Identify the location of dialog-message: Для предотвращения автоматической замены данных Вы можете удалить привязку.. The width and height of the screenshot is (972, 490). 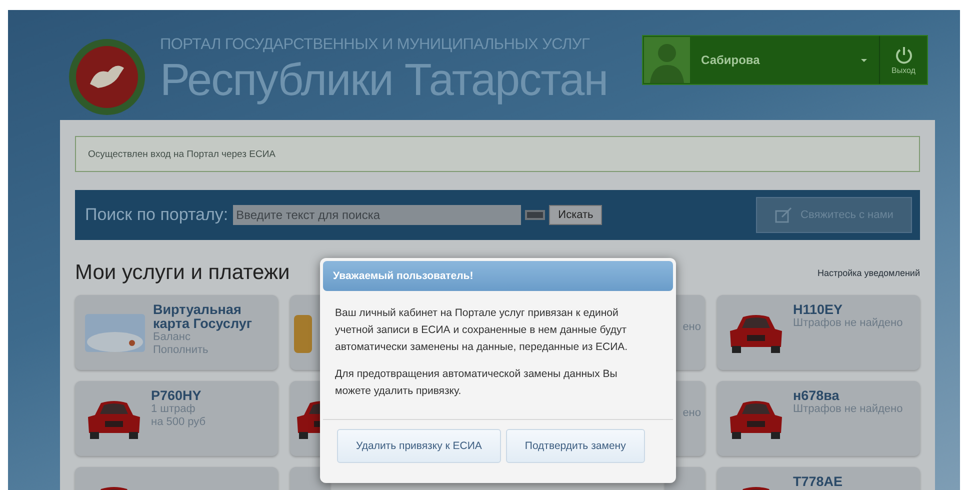
(476, 383).